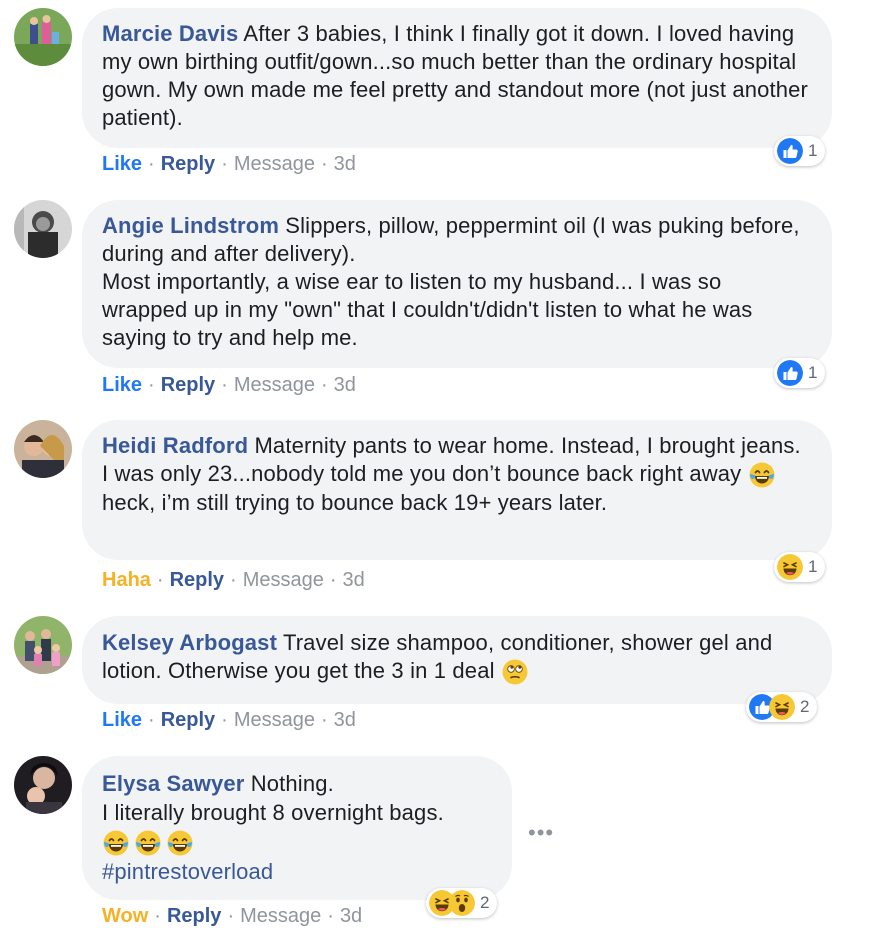  Describe the element at coordinates (190, 225) in the screenshot. I see `comment-author: Angie Lindstrom` at that location.